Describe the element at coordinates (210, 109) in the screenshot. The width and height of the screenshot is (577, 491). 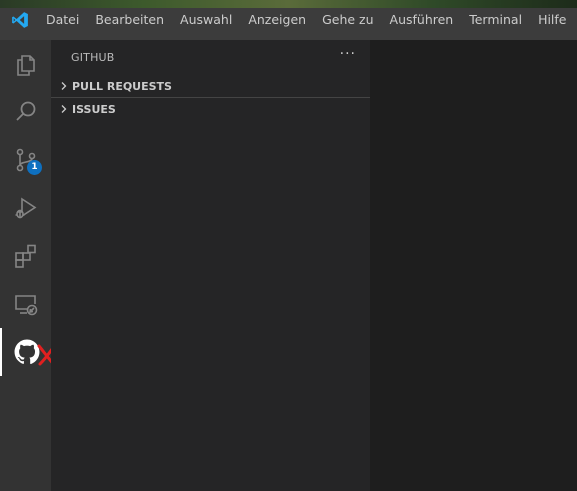
I see `section-issues: ISSUES` at that location.